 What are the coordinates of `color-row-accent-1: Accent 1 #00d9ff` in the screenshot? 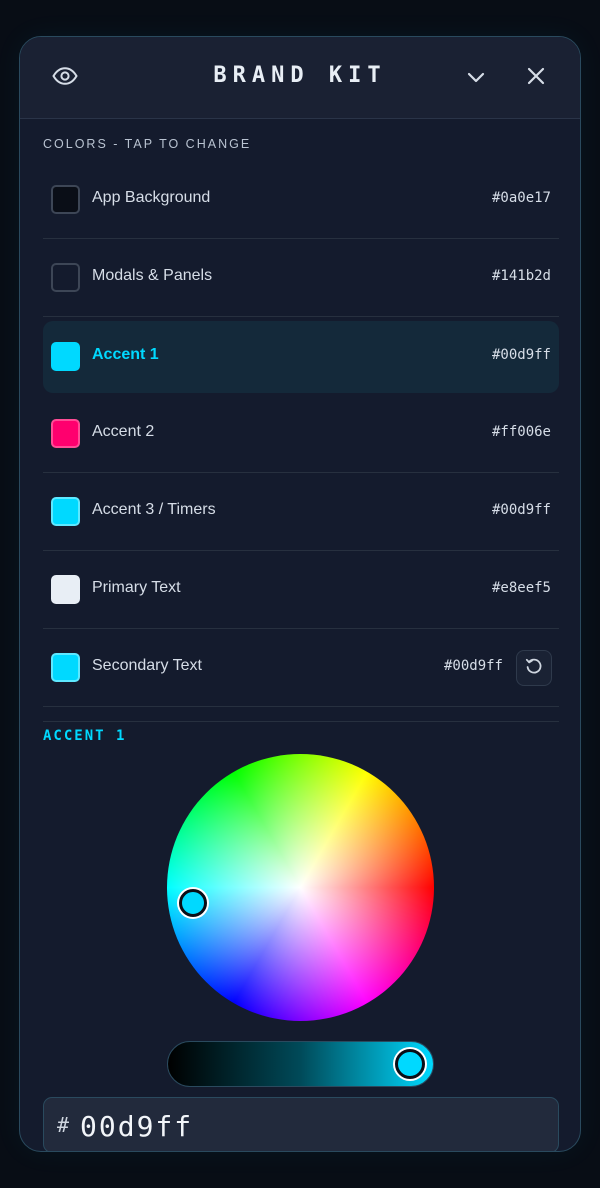 It's located at (301, 357).